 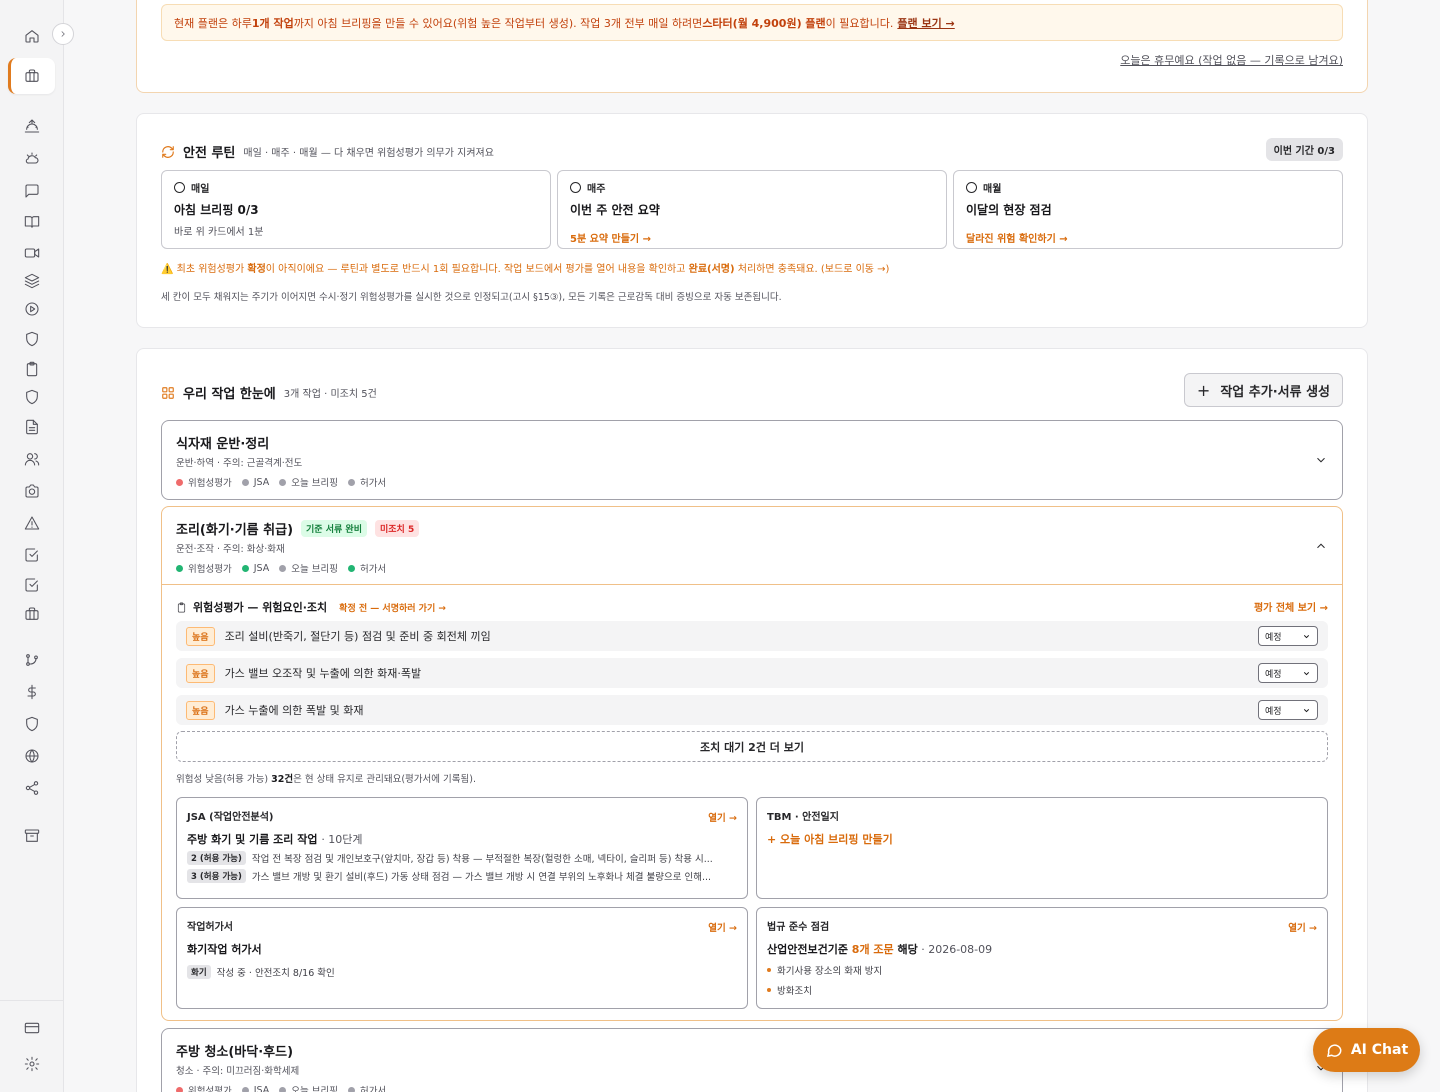 I want to click on job-title: 조리(화기·기름 취급), so click(x=235, y=530).